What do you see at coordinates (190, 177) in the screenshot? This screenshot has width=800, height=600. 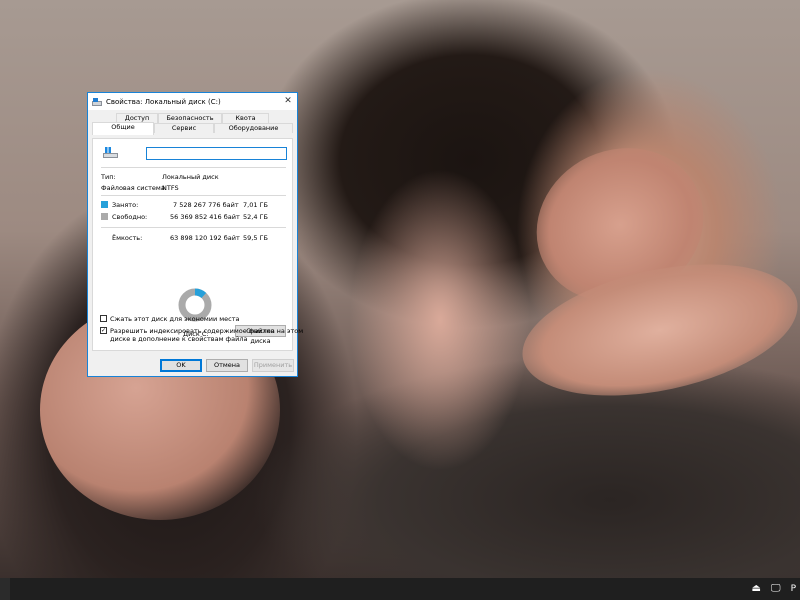 I see `type-value: Локальный диск` at bounding box center [190, 177].